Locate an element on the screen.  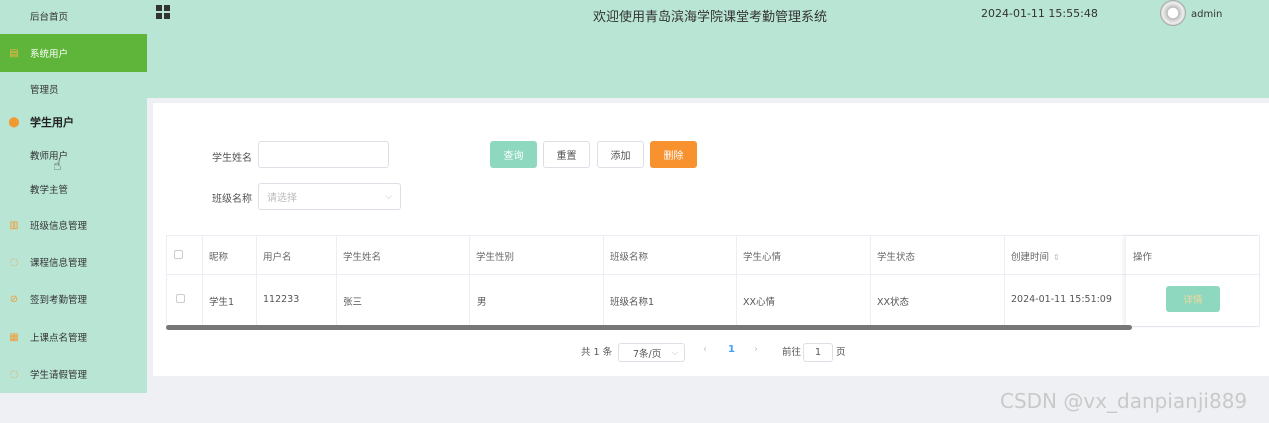
sidebar-item-label: 系统用户 is located at coordinates (49, 54).